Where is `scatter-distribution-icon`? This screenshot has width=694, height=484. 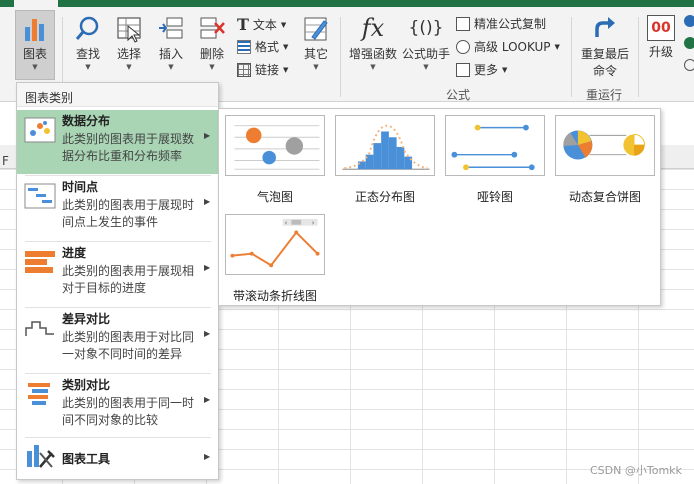 scatter-distribution-icon is located at coordinates (40, 130).